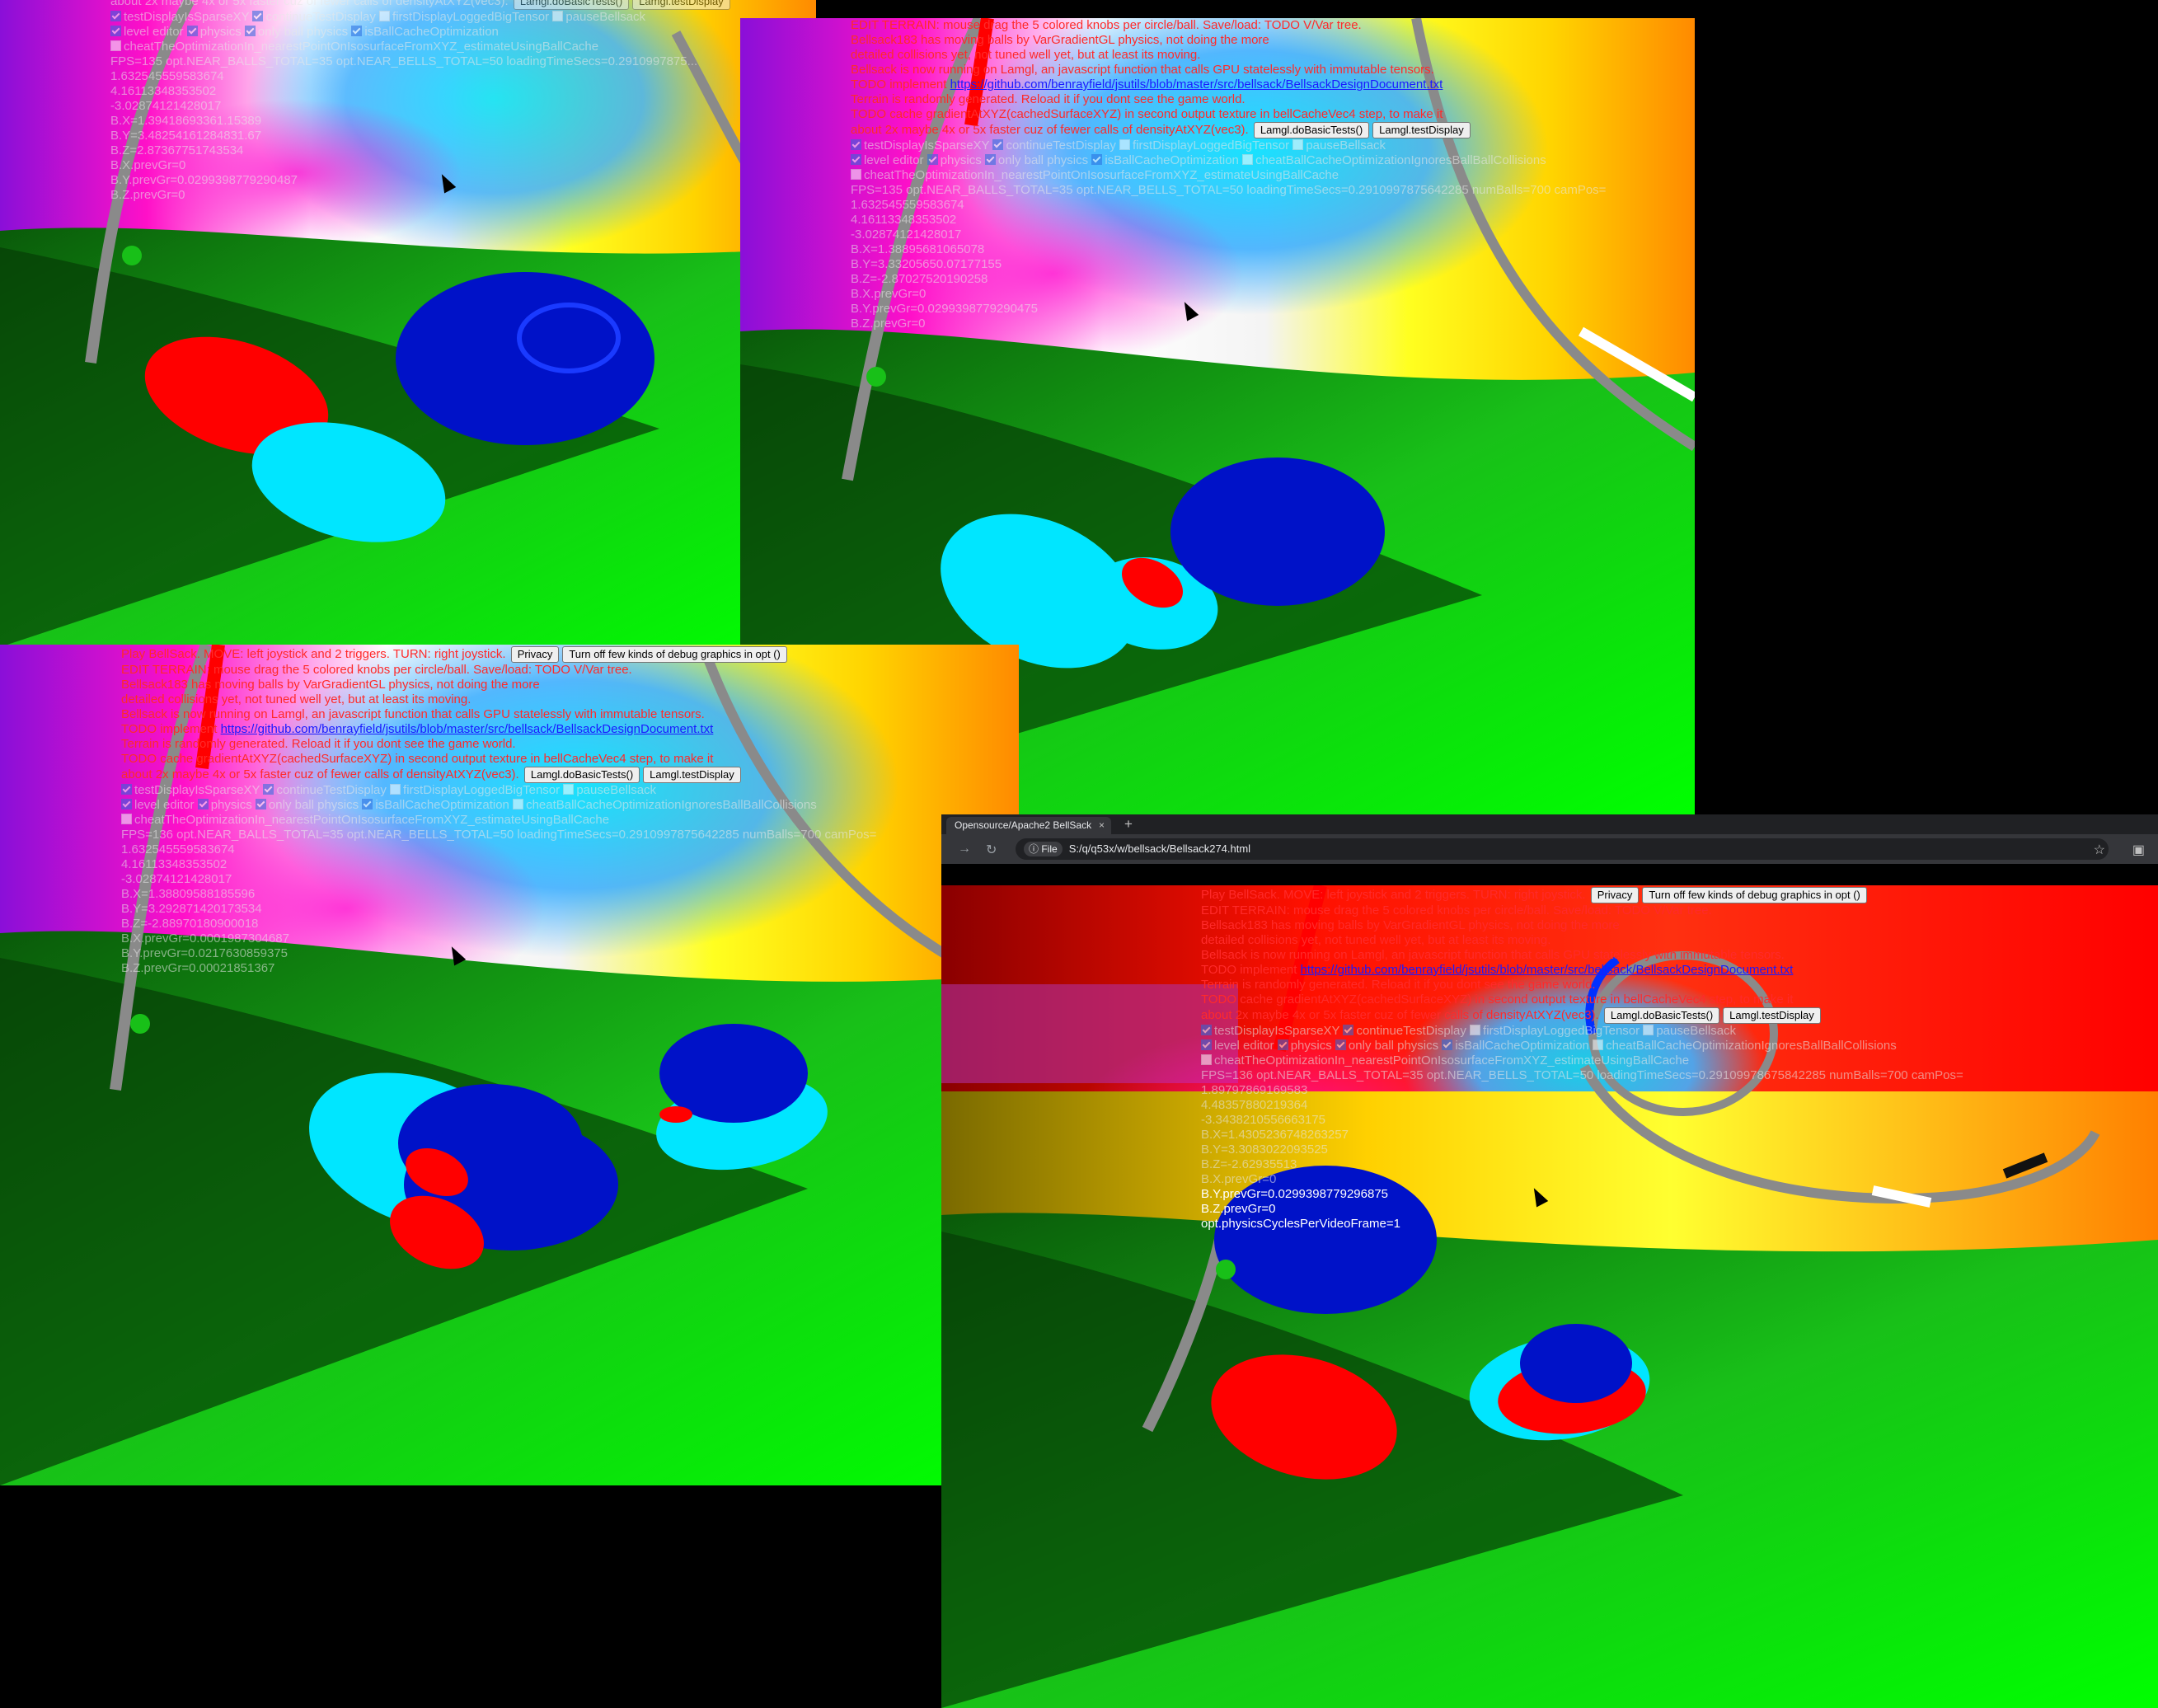  Describe the element at coordinates (927, 145) in the screenshot. I see `checkbox-label: testDisplayIsSparseXY` at that location.